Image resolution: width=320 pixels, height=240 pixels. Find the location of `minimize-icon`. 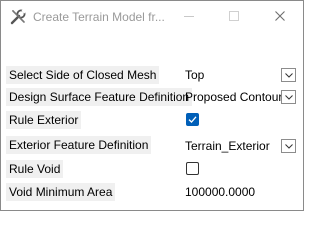

minimize-icon is located at coordinates (189, 16).